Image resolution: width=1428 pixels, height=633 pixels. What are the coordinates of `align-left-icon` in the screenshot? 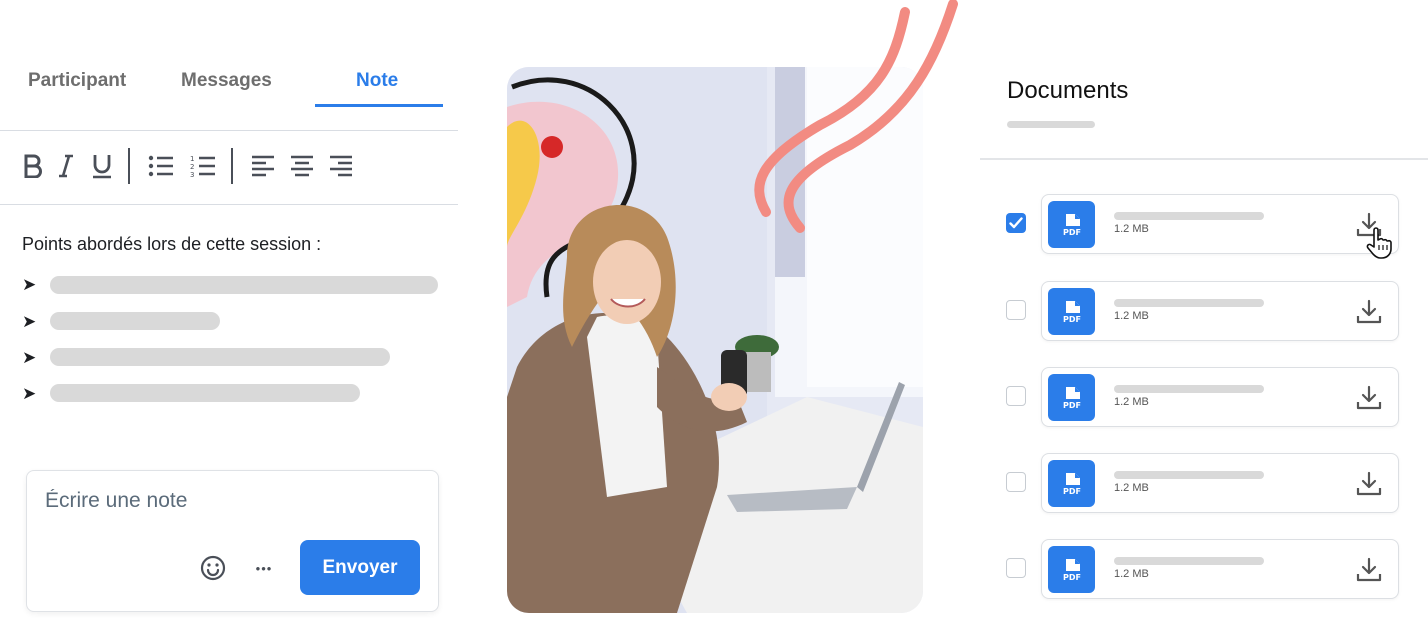 It's located at (263, 166).